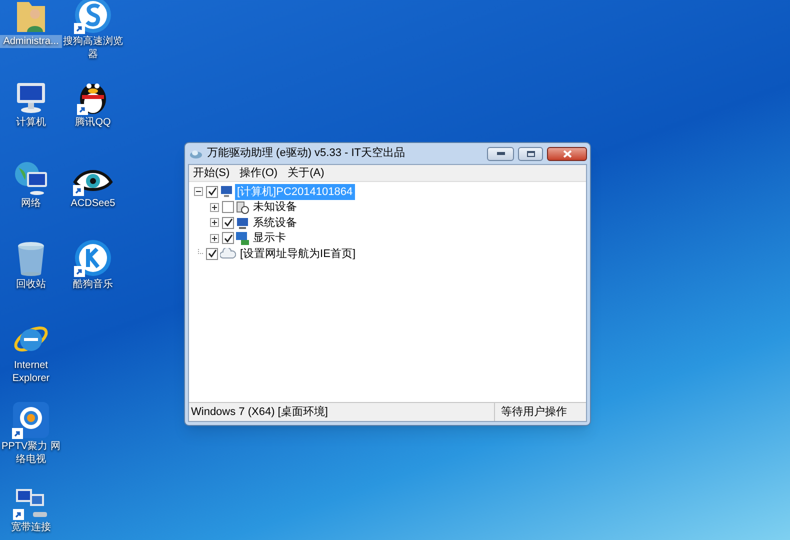  I want to click on k-logo-icon, so click(93, 258).